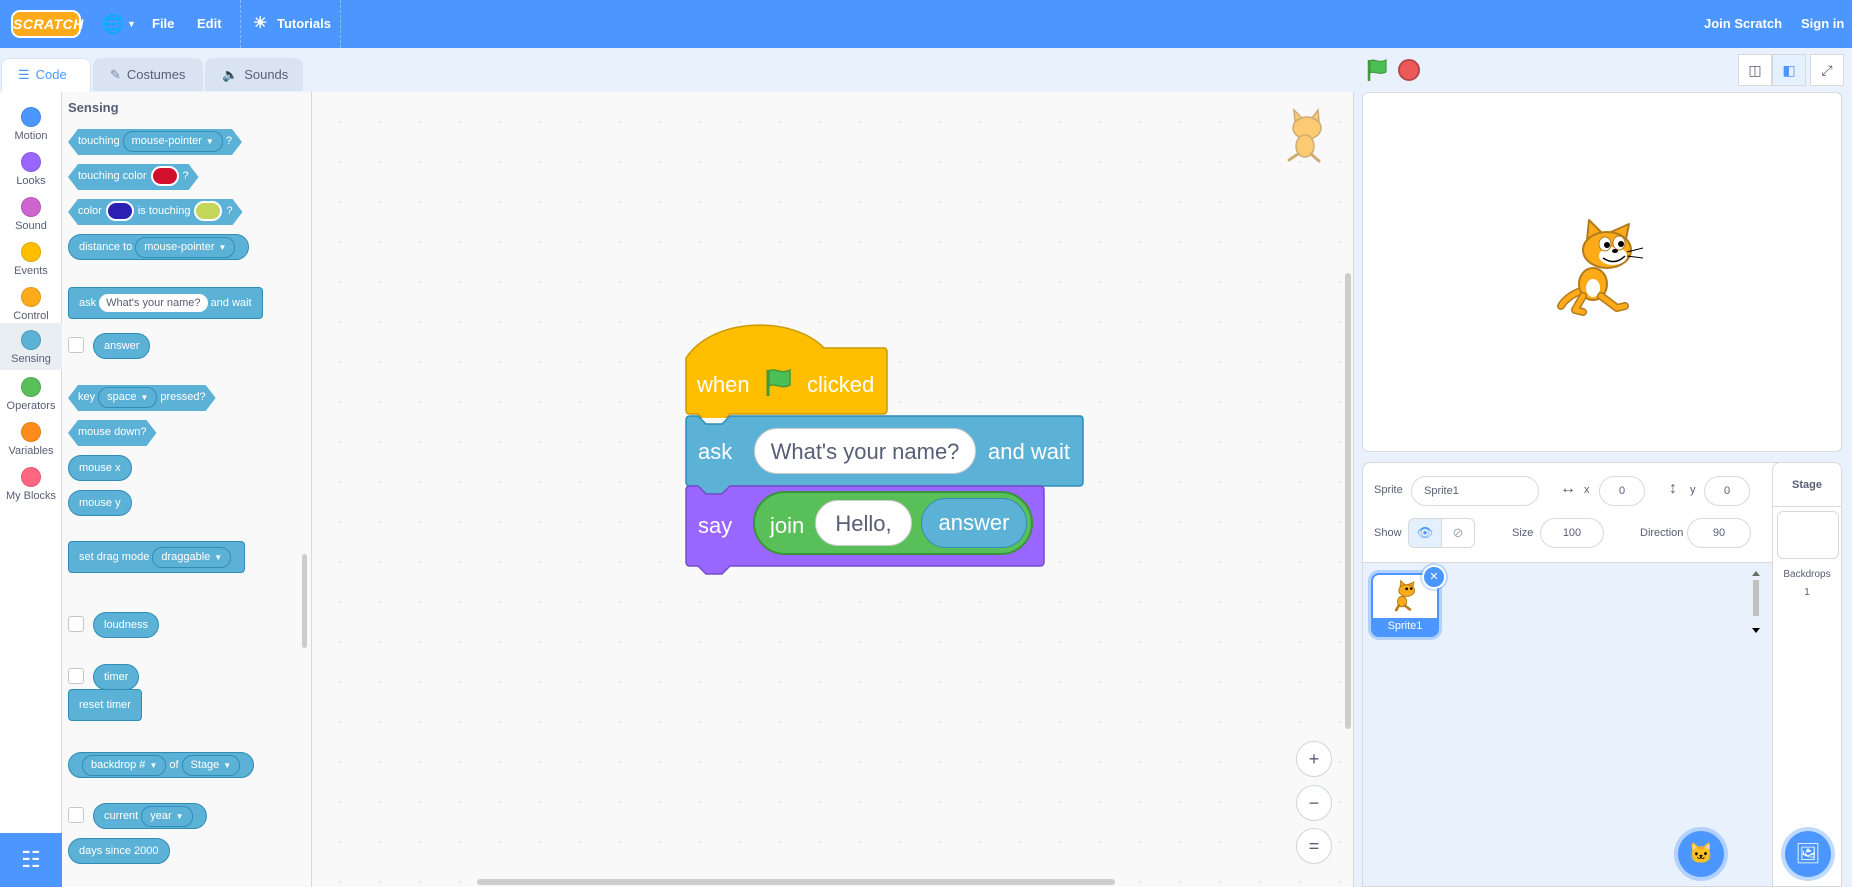  What do you see at coordinates (211, 765) in the screenshot?
I see `object-dropdown: Stage ▼` at bounding box center [211, 765].